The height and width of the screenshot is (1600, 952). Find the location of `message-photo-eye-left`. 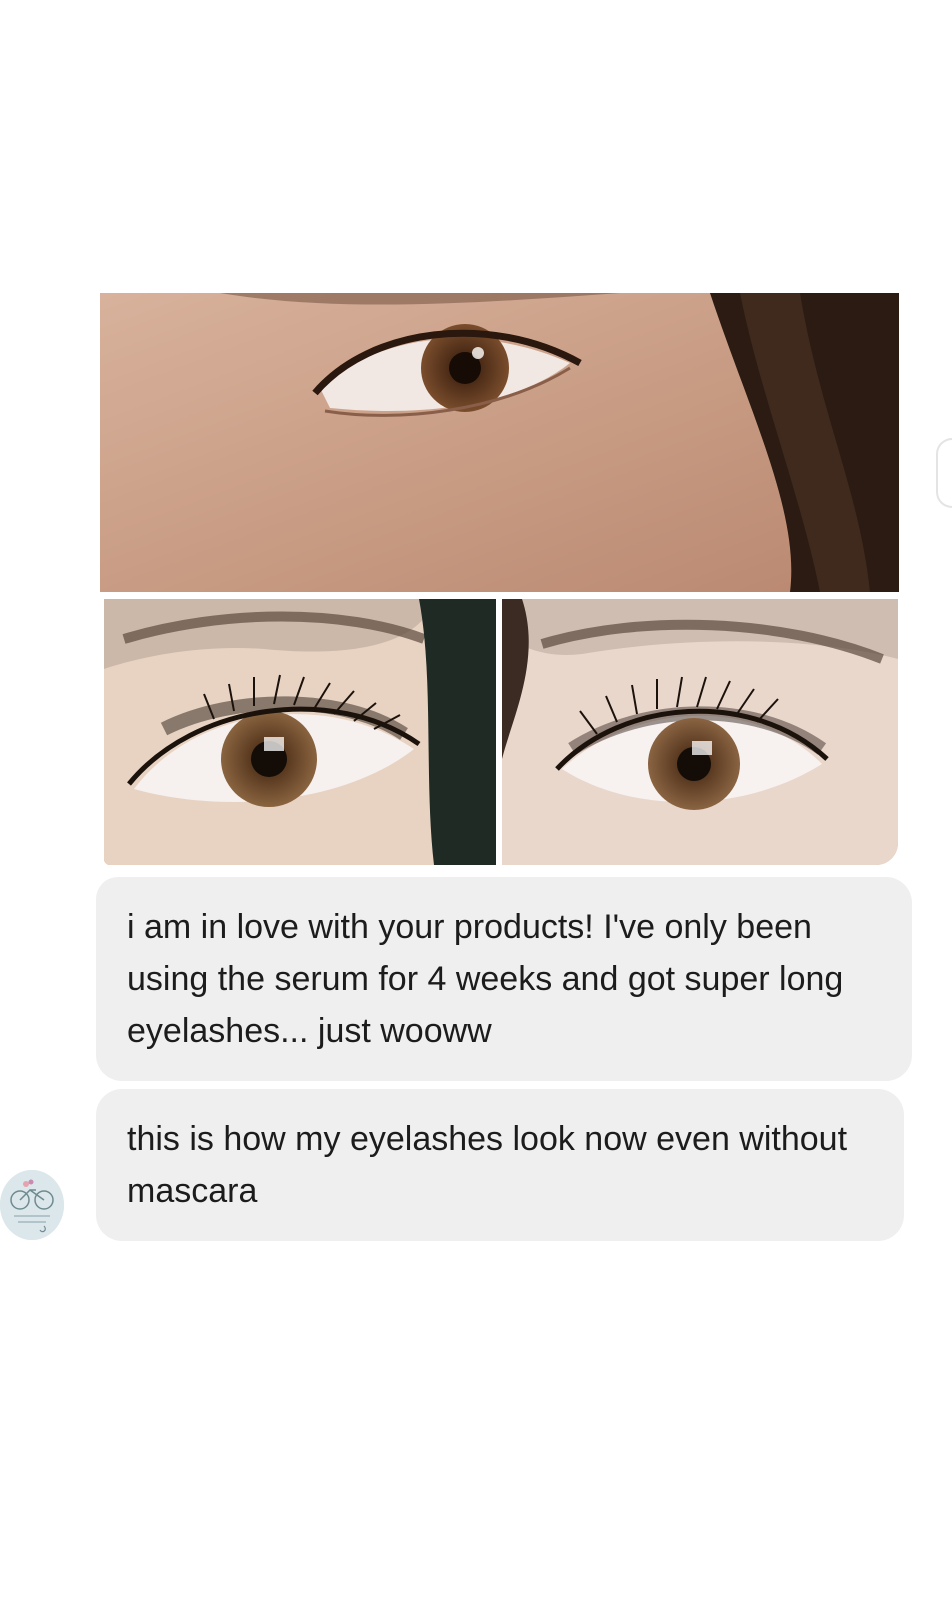

message-photo-eye-left is located at coordinates (300, 732).